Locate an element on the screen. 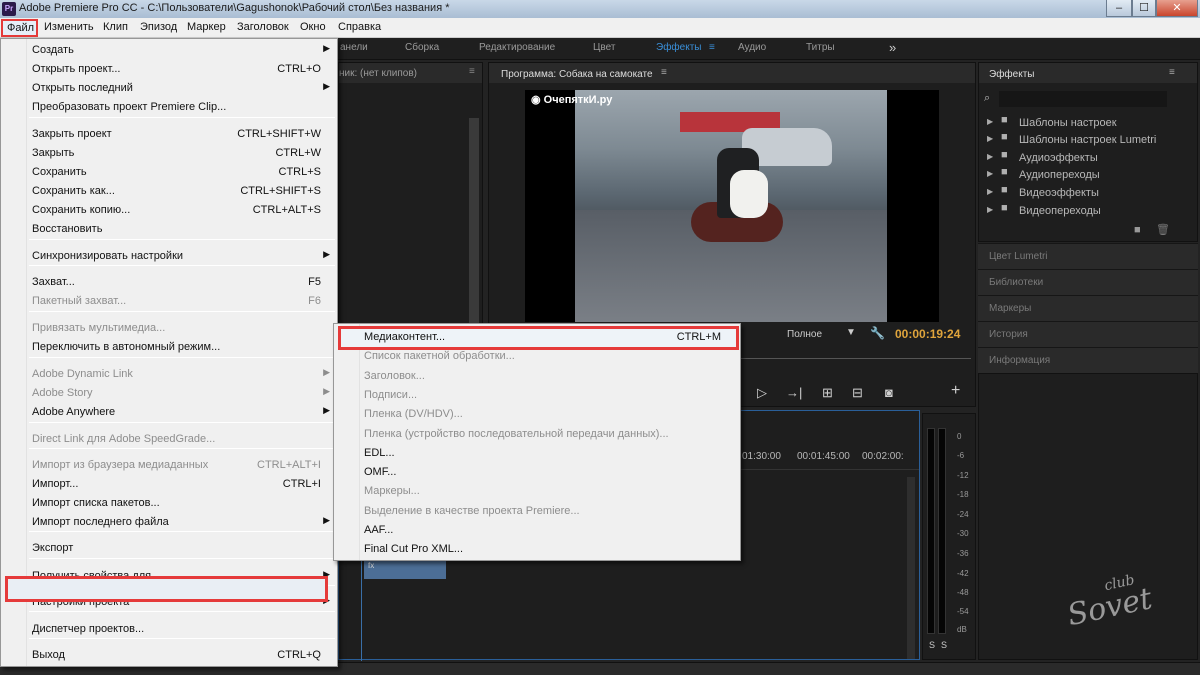 The height and width of the screenshot is (675, 1200). effects-search-input is located at coordinates (1083, 99).